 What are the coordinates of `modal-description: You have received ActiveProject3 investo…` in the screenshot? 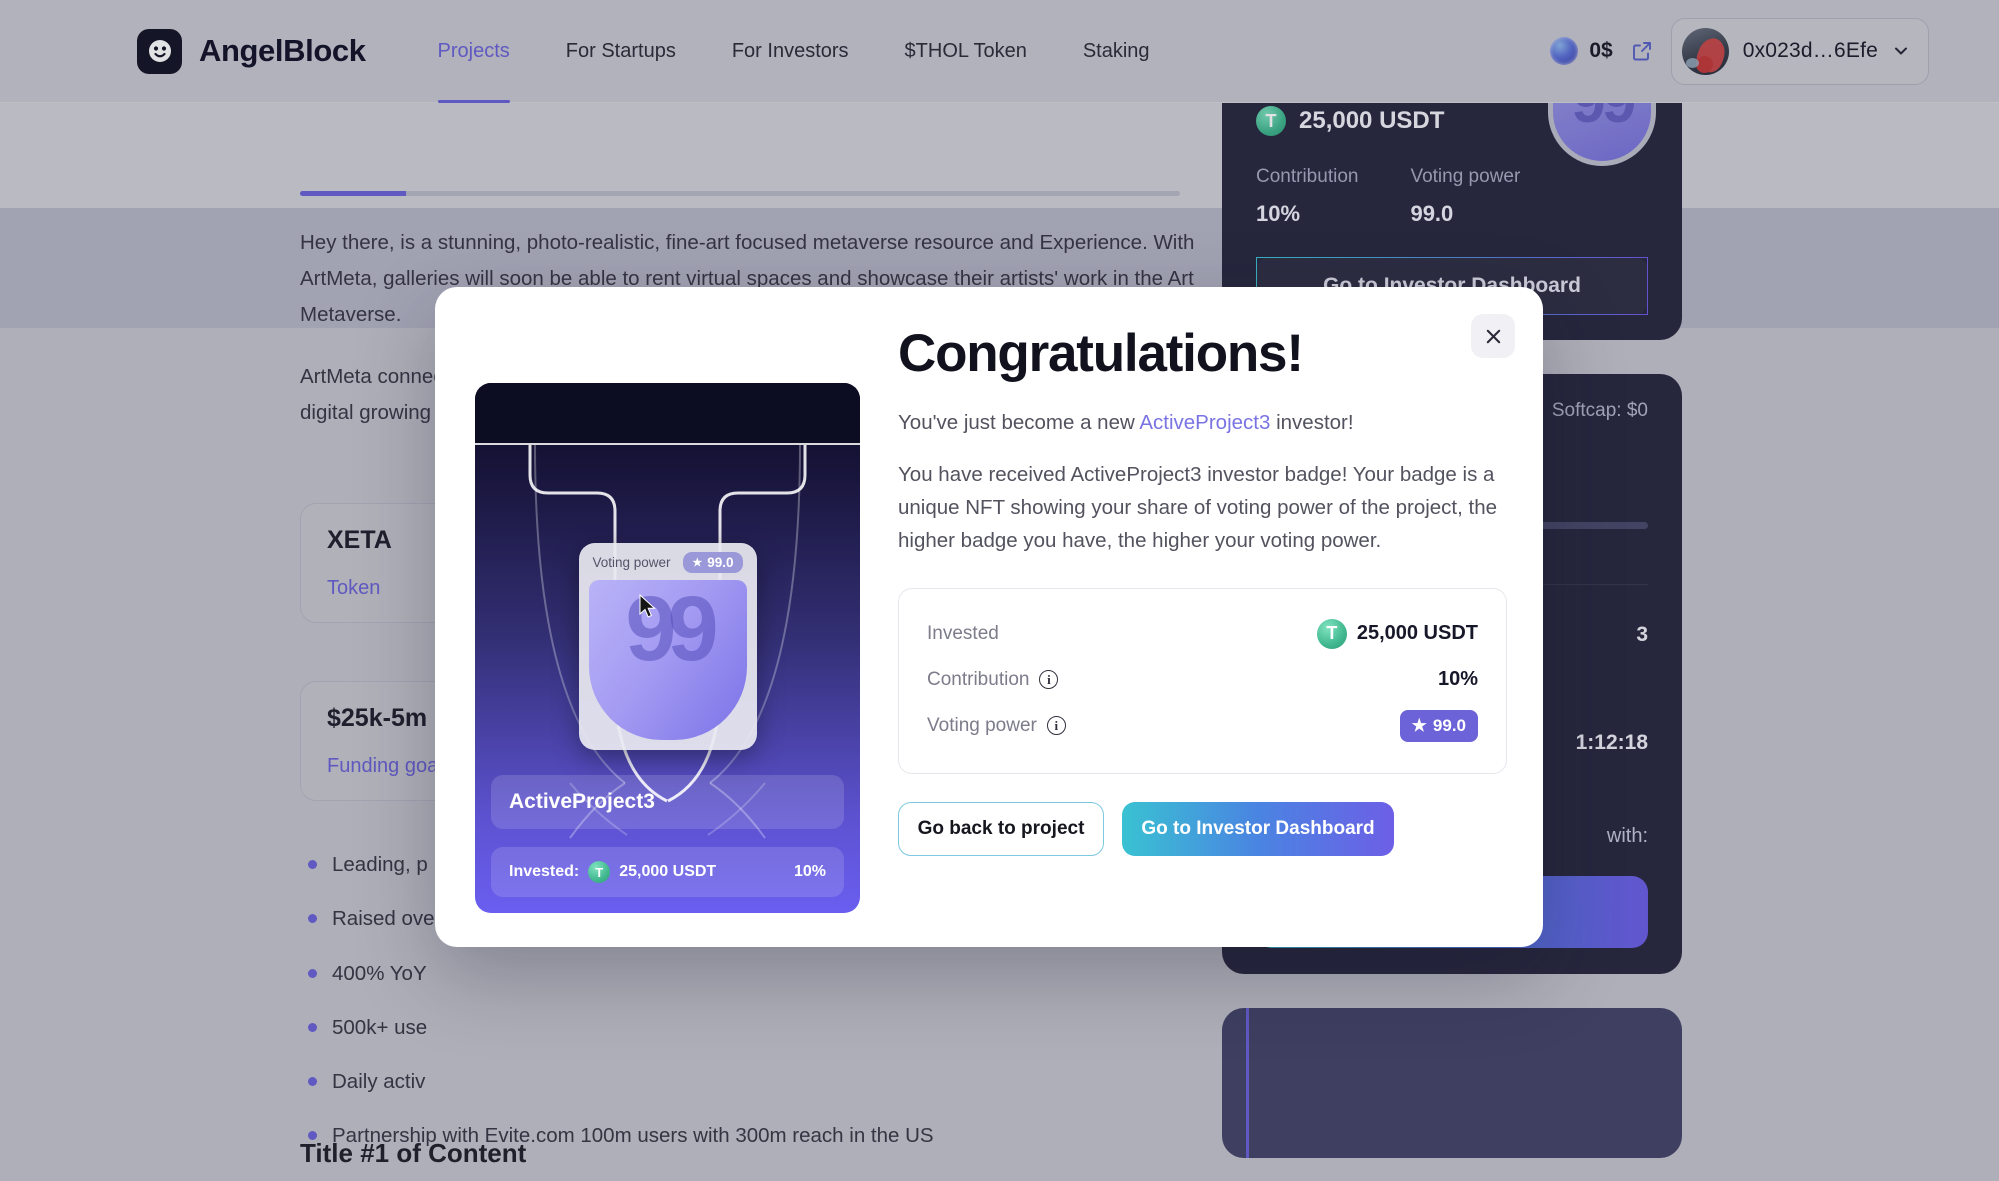 It's located at (1198, 508).